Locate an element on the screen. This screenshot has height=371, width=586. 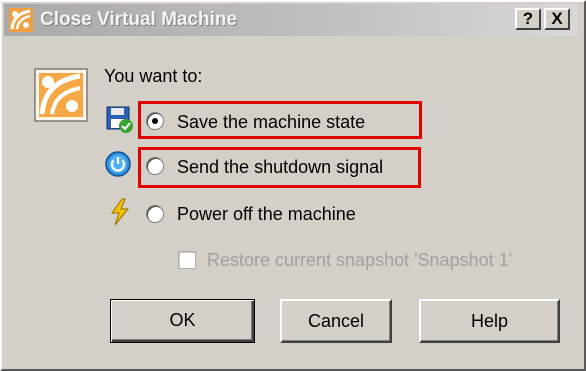
virtual-machine-icon is located at coordinates (61, 95).